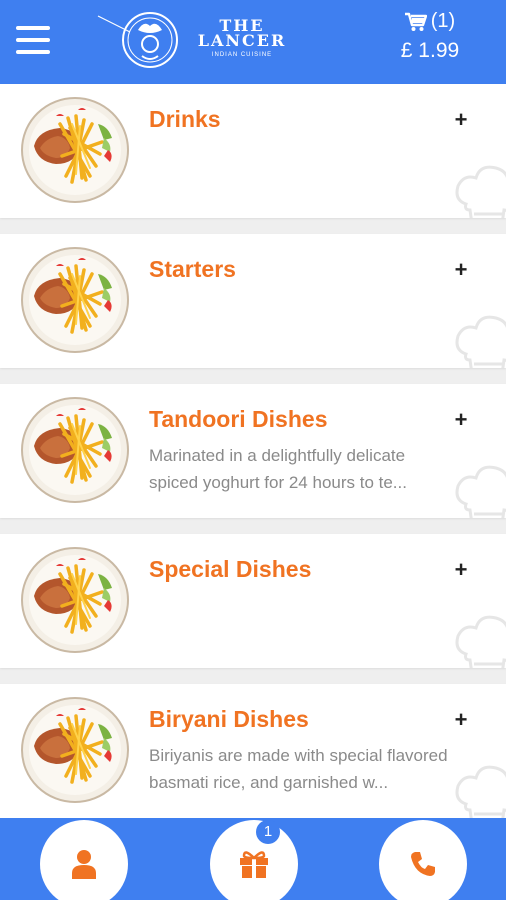 The height and width of the screenshot is (900, 506). Describe the element at coordinates (423, 864) in the screenshot. I see `phone-icon` at that location.